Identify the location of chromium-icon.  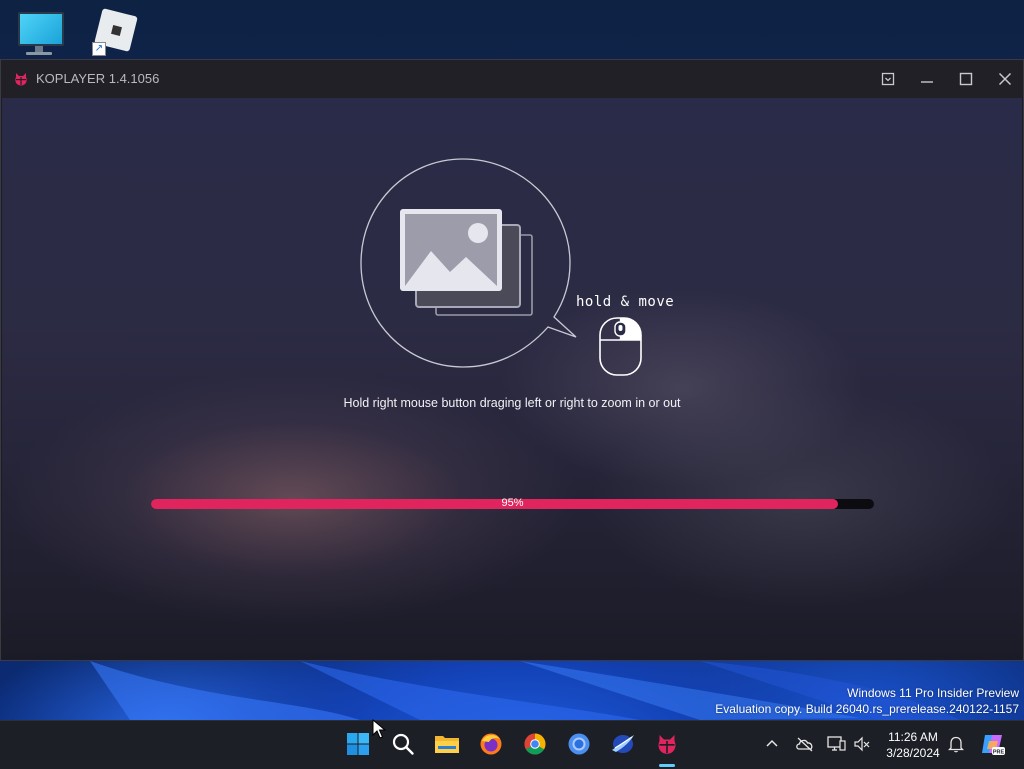
(579, 744).